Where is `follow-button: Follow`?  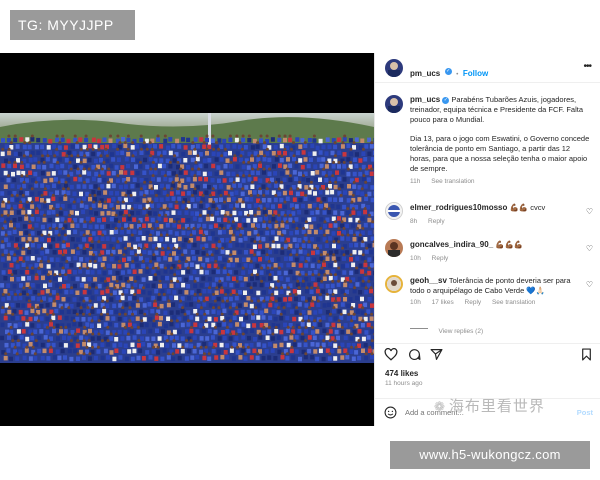 follow-button: Follow is located at coordinates (475, 73).